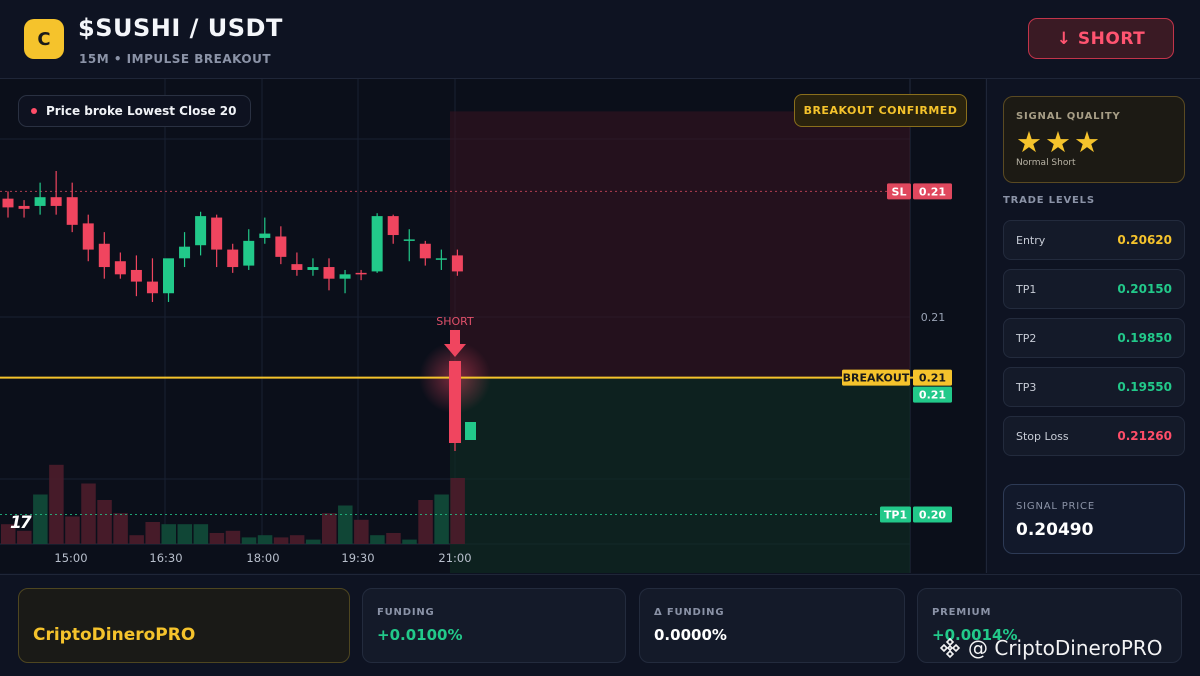 The width and height of the screenshot is (1200, 676). Describe the element at coordinates (932, 378) in the screenshot. I see `breakout-tag-value: 0.21` at that location.